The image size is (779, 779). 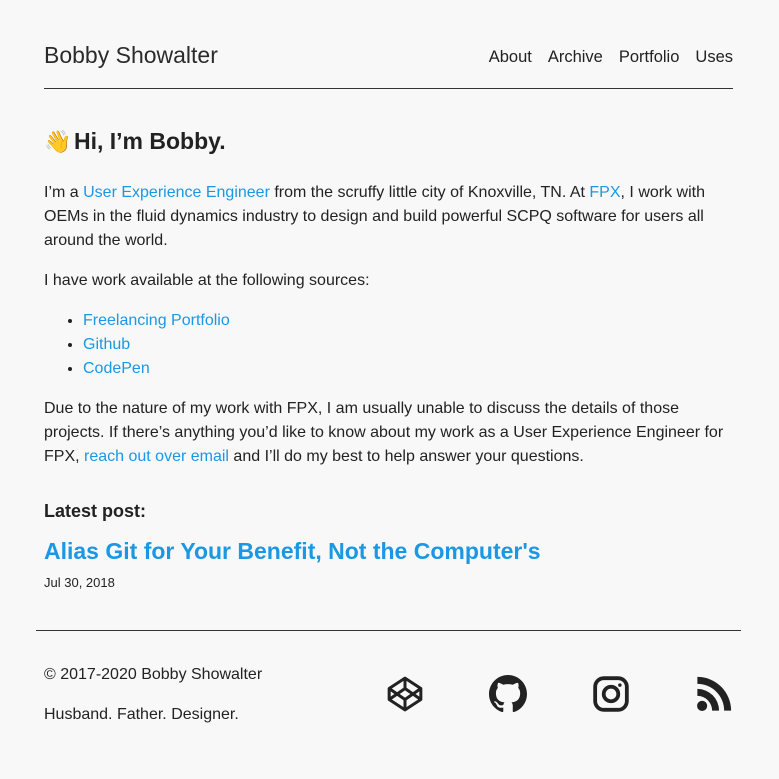 I want to click on list-item: CodePen, so click(x=156, y=369).